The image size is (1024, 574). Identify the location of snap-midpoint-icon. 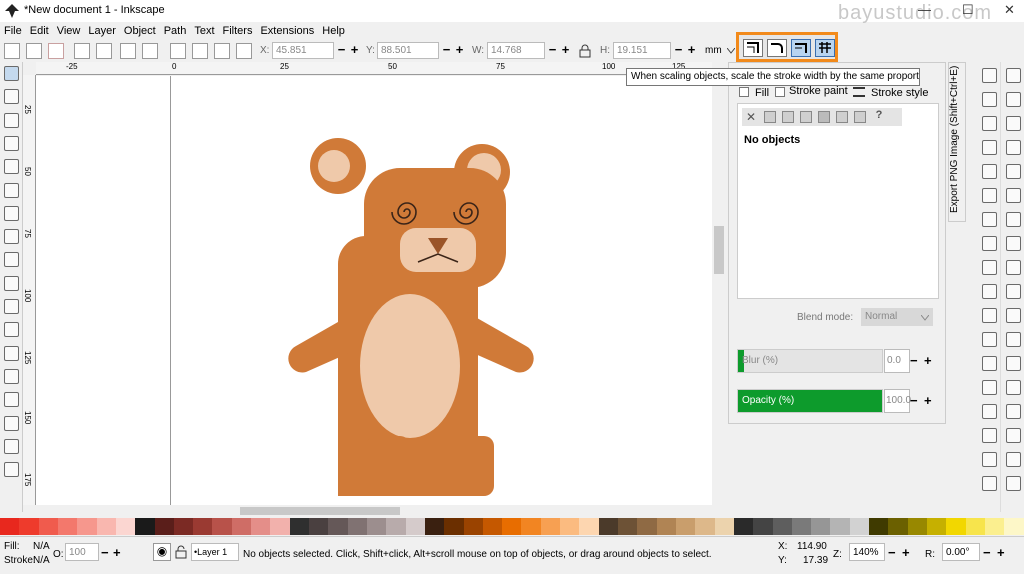
(1013, 339).